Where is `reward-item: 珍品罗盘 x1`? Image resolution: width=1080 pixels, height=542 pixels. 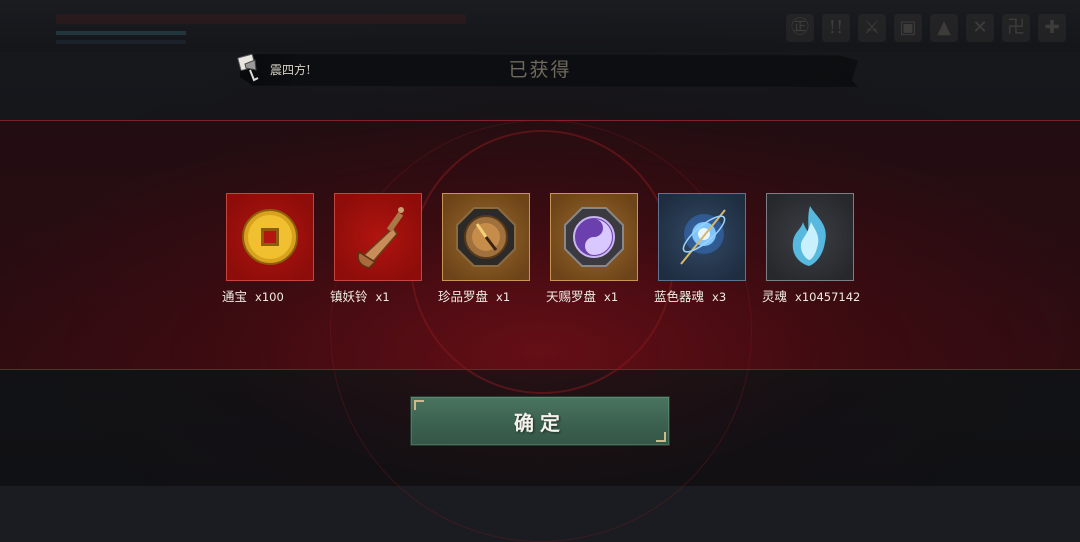
reward-item: 珍品罗盘 x1 is located at coordinates (484, 248).